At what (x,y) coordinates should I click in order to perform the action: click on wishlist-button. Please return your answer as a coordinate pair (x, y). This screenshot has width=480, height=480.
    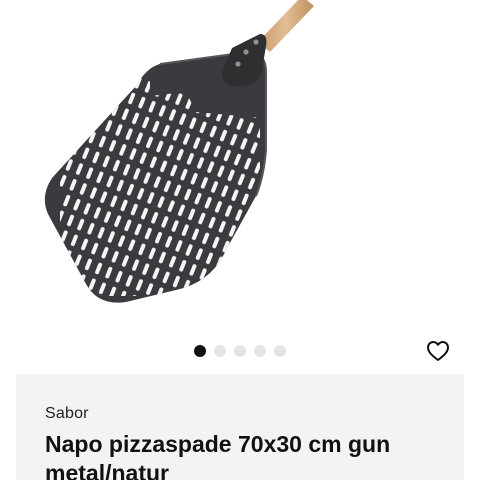
    Looking at the image, I should click on (438, 351).